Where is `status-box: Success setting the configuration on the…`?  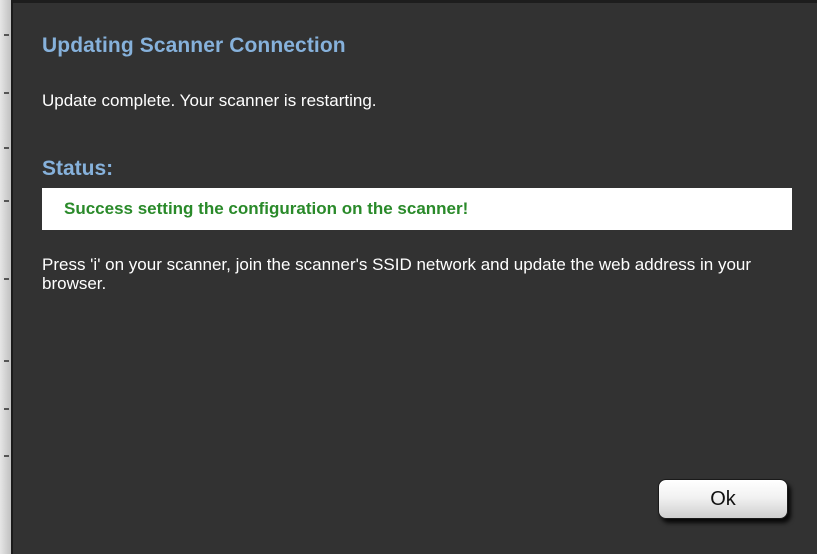
status-box: Success setting the configuration on the… is located at coordinates (417, 209).